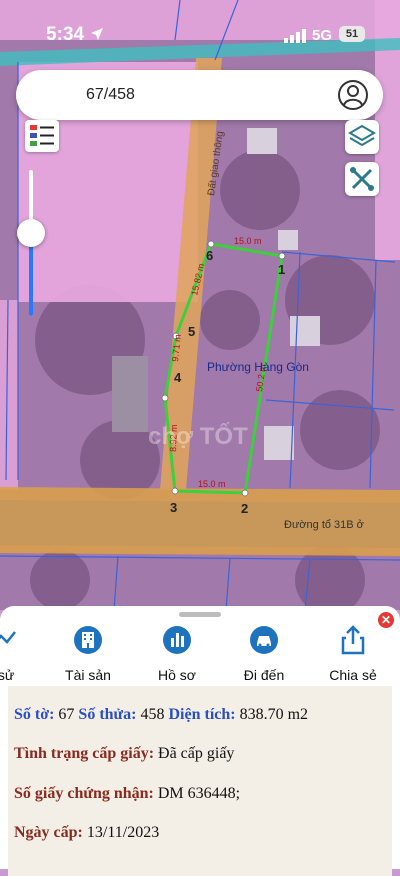 This screenshot has width=400, height=876. What do you see at coordinates (177, 640) in the screenshot?
I see `document-chart-icon` at bounding box center [177, 640].